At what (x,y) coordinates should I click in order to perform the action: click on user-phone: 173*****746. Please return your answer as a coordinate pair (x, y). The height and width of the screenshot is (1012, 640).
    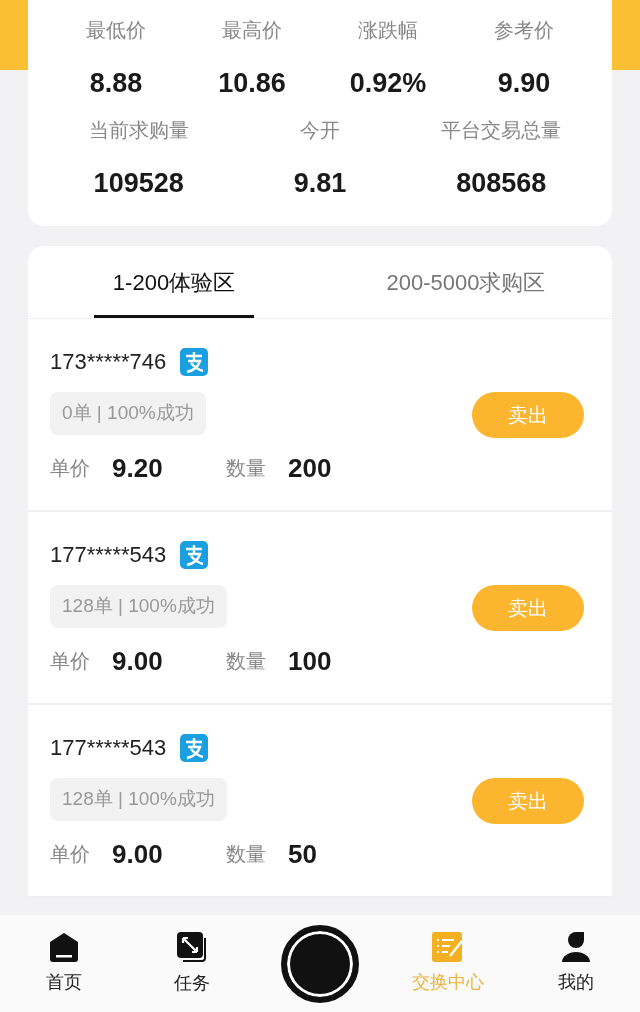
    Looking at the image, I should click on (108, 362).